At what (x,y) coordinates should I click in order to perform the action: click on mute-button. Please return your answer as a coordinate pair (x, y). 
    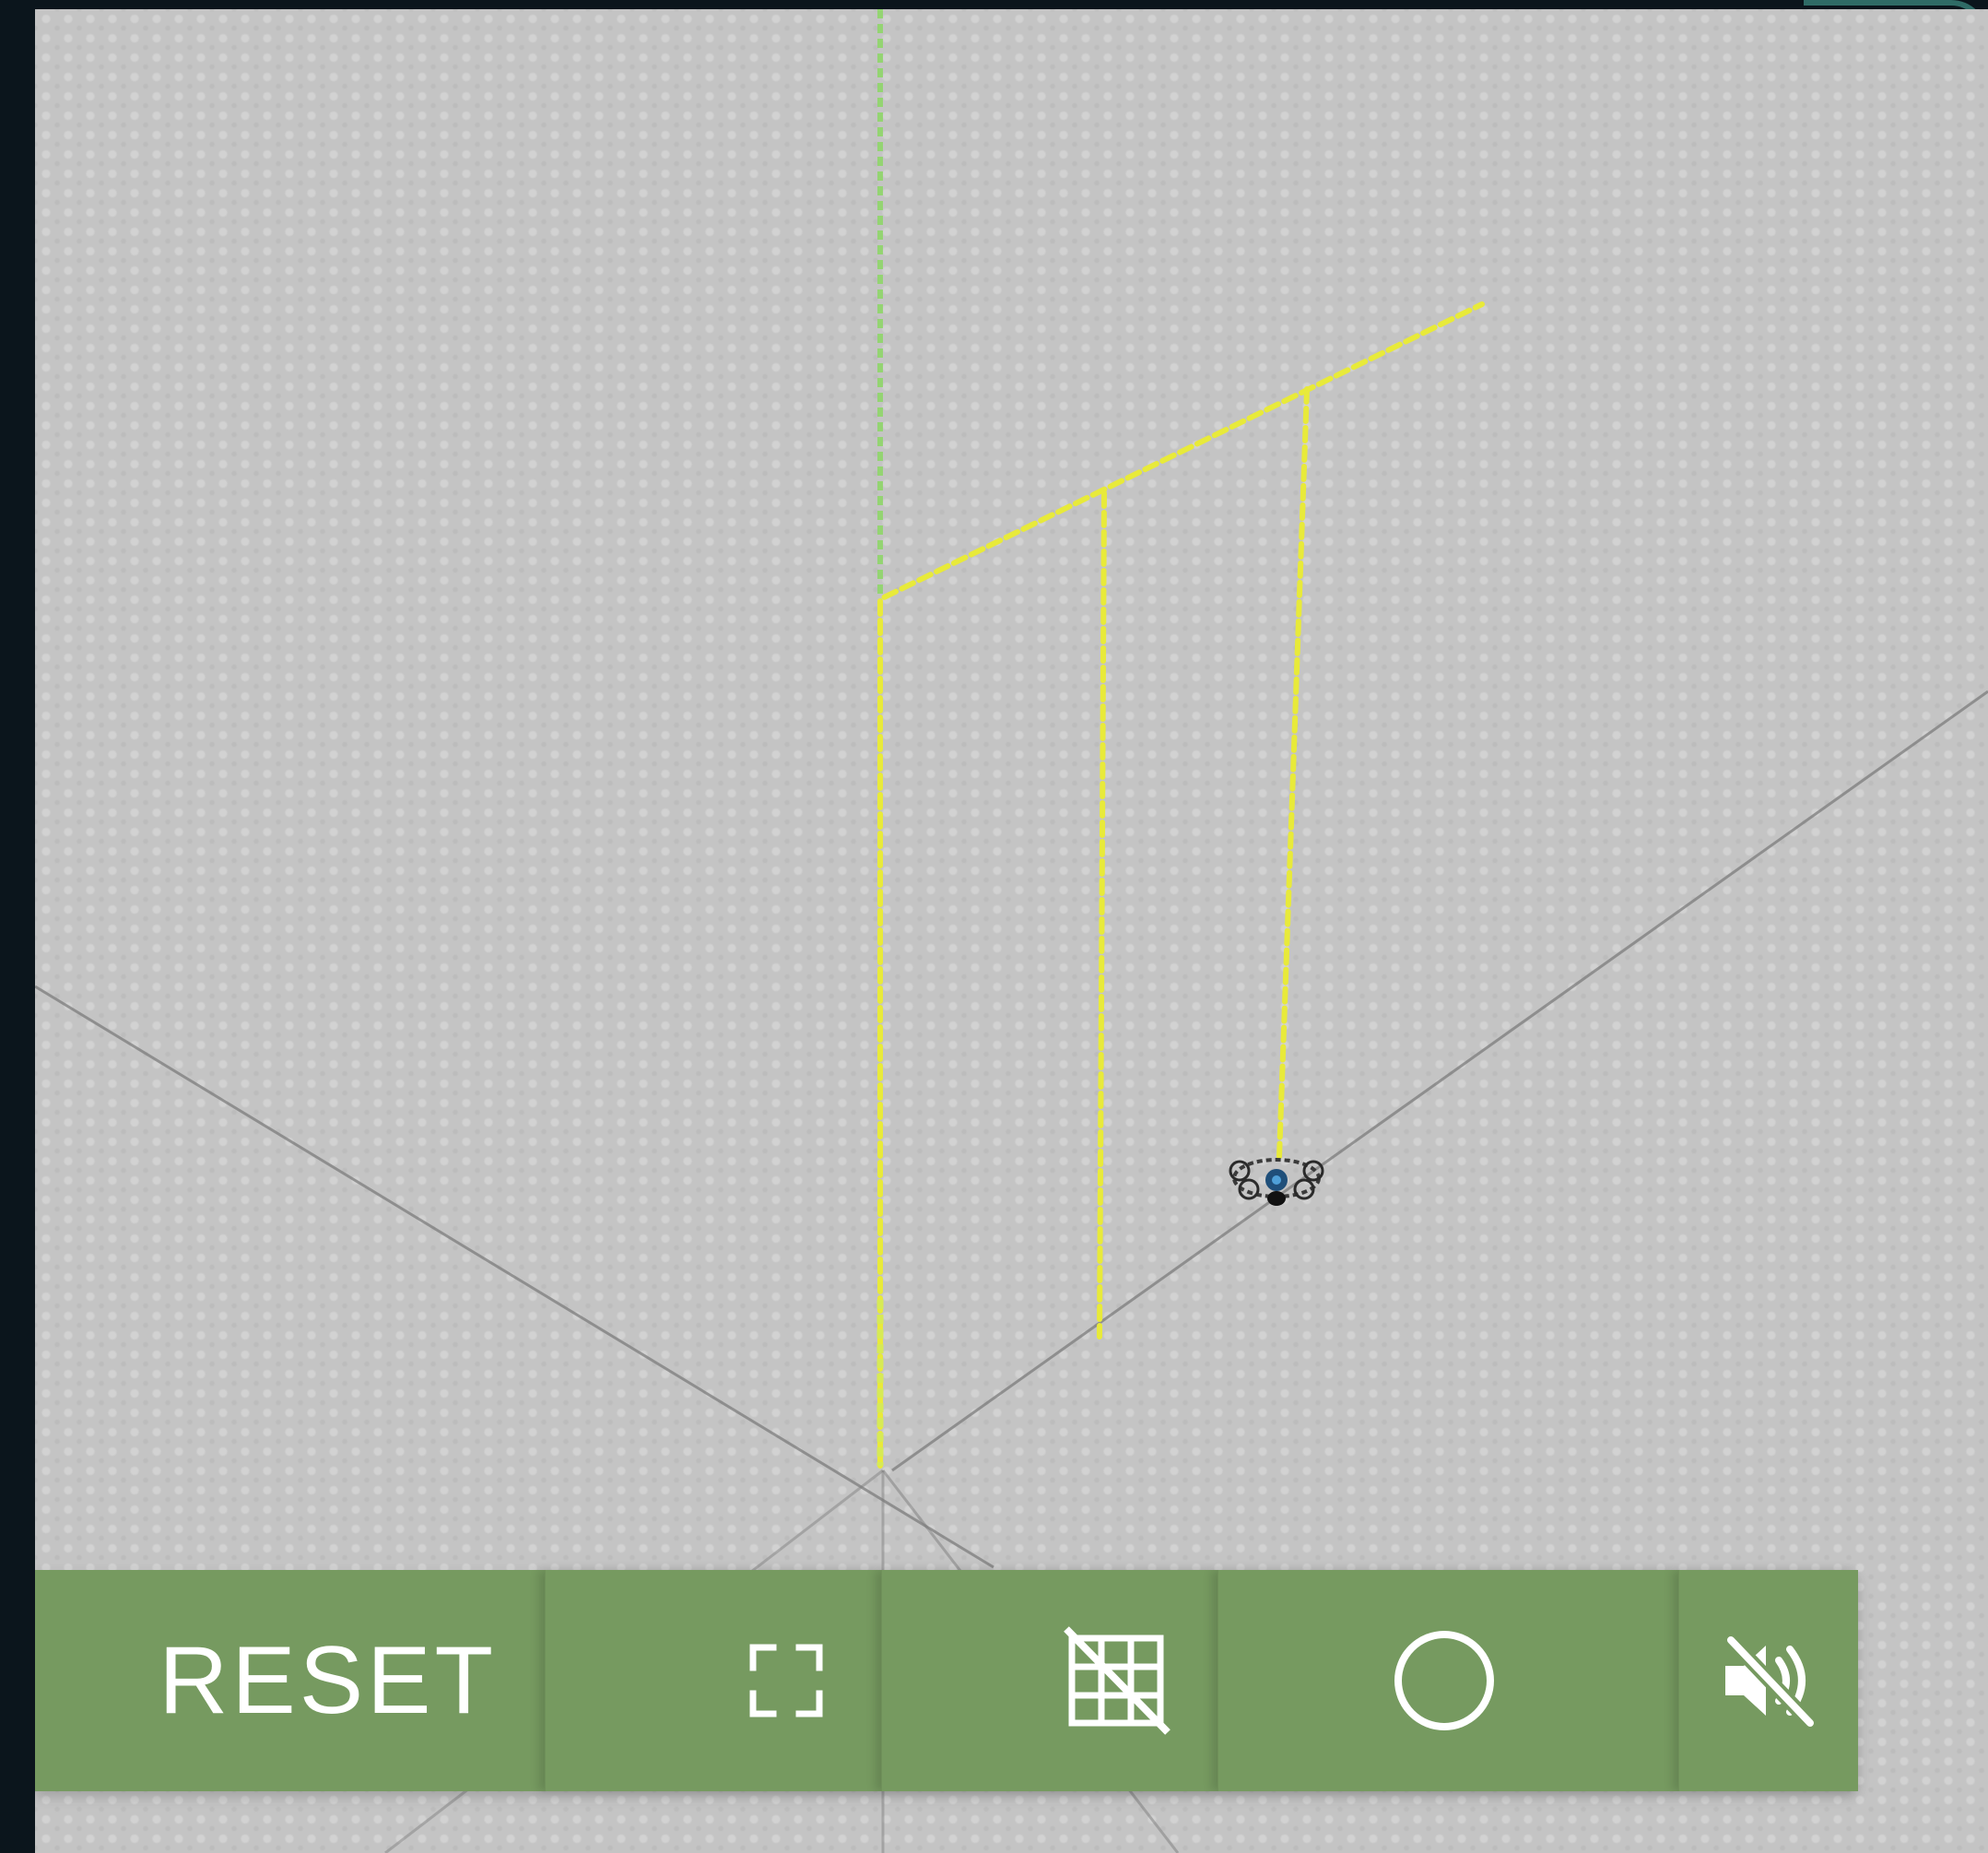
    Looking at the image, I should click on (1768, 1680).